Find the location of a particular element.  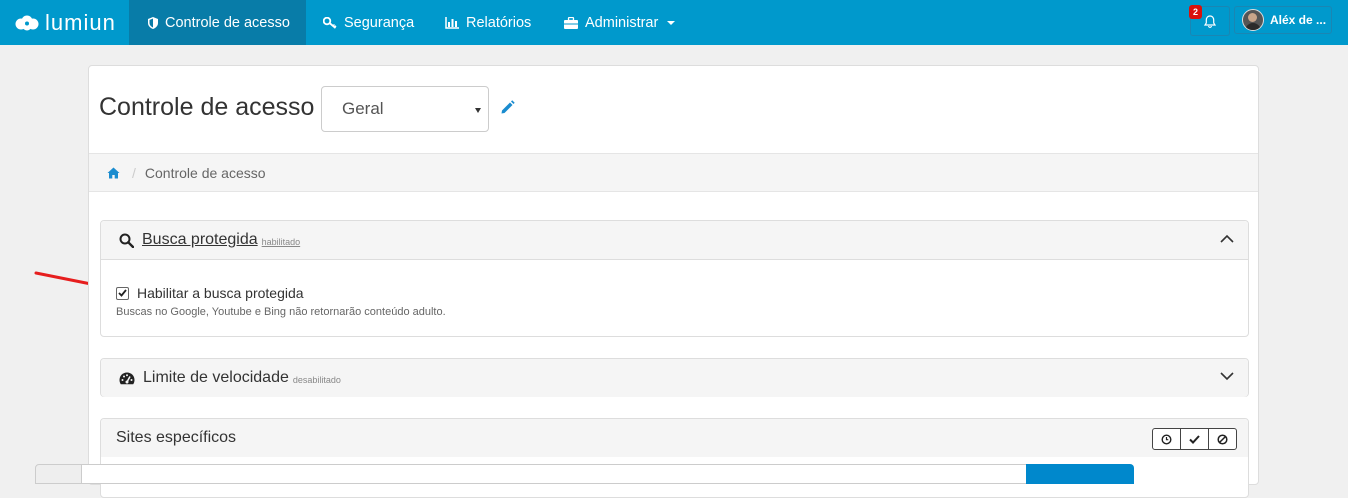

notification-count-badge: 2 is located at coordinates (1195, 12).